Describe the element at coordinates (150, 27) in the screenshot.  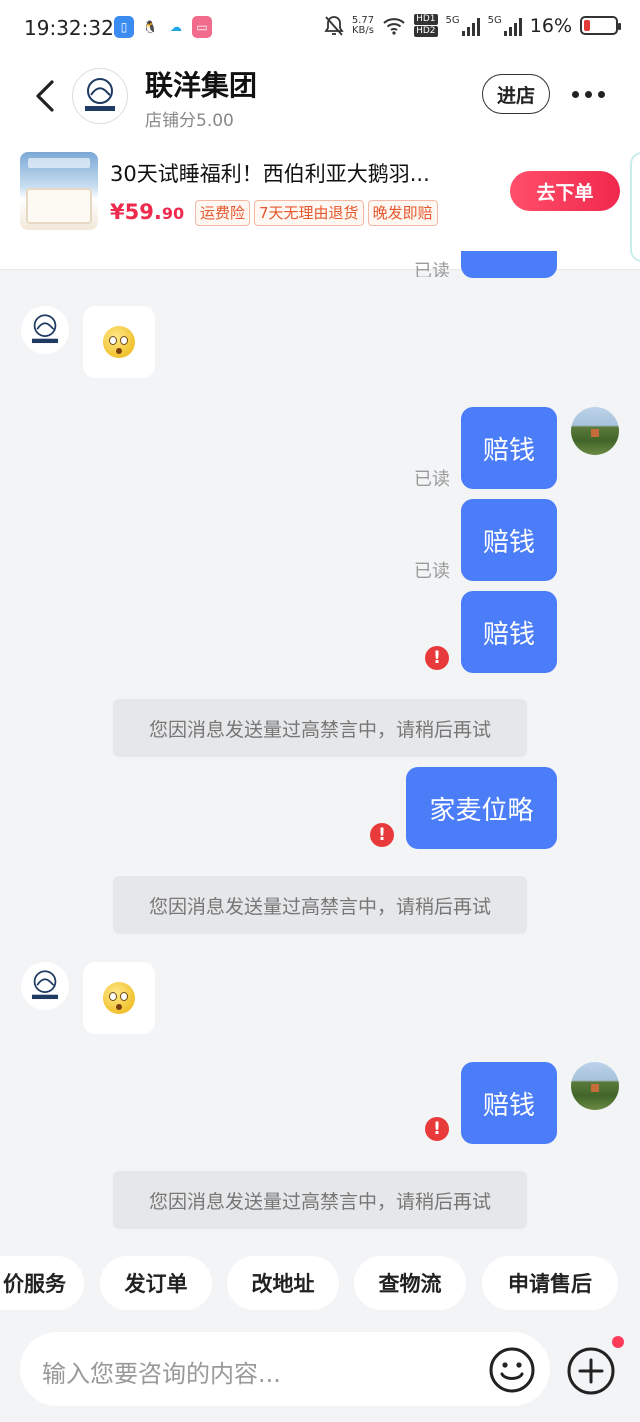
I see `qq-icon: 🐧` at that location.